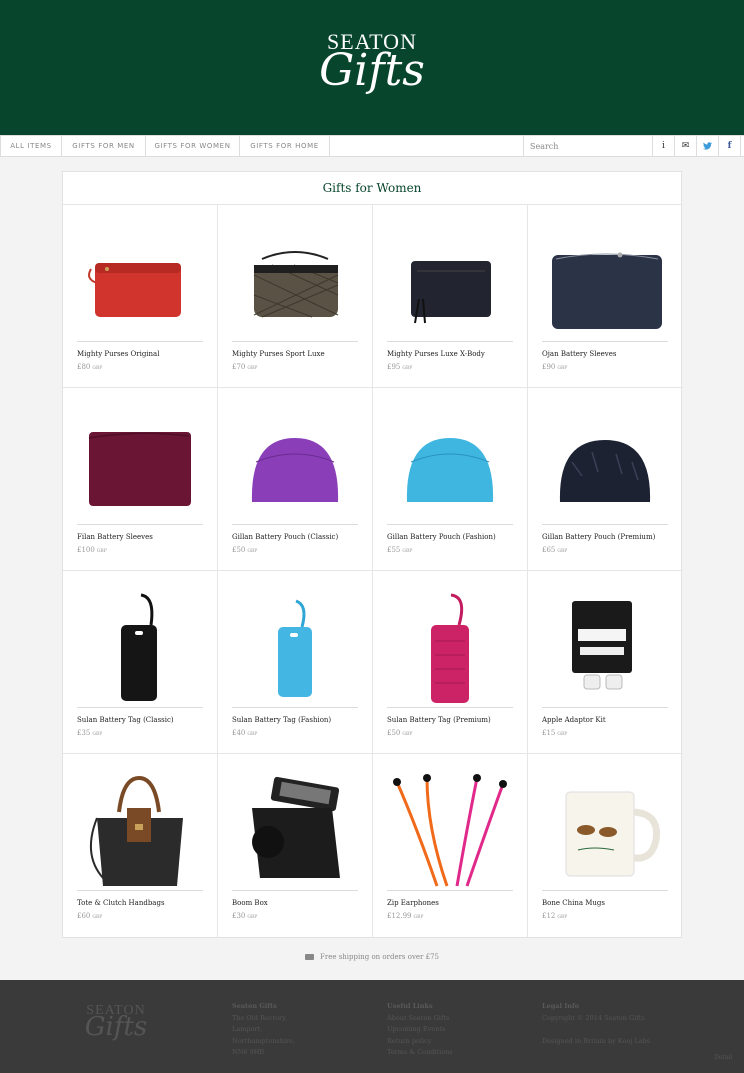  What do you see at coordinates (89, 367) in the screenshot?
I see `product-price: £80 GBP` at bounding box center [89, 367].